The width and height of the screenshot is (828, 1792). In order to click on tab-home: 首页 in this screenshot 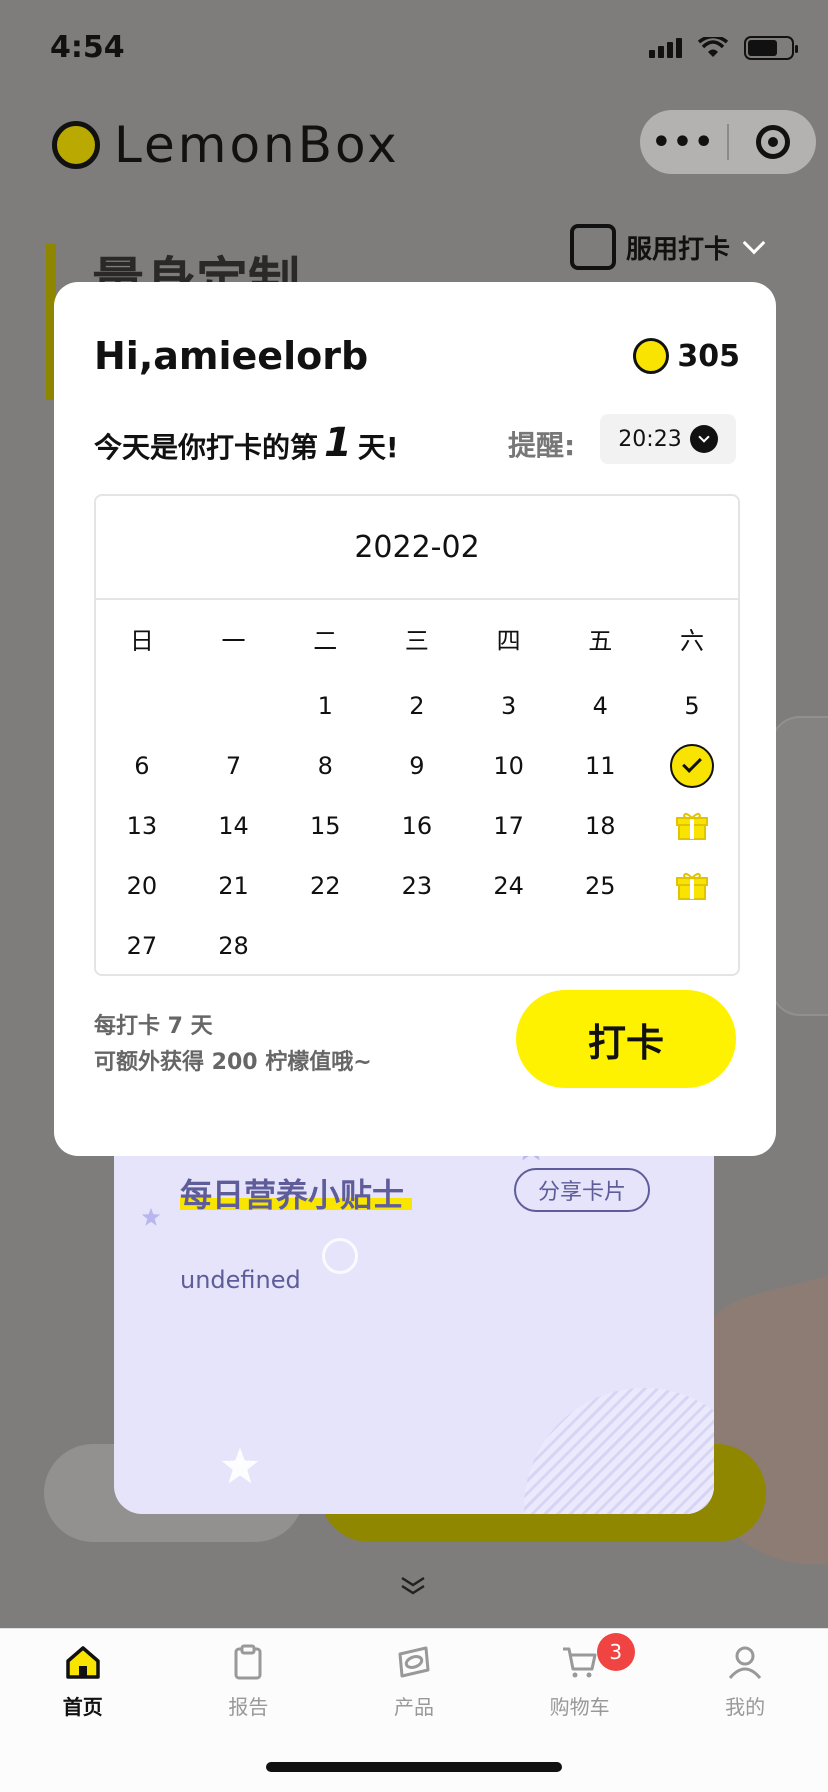, I will do `click(83, 1679)`.